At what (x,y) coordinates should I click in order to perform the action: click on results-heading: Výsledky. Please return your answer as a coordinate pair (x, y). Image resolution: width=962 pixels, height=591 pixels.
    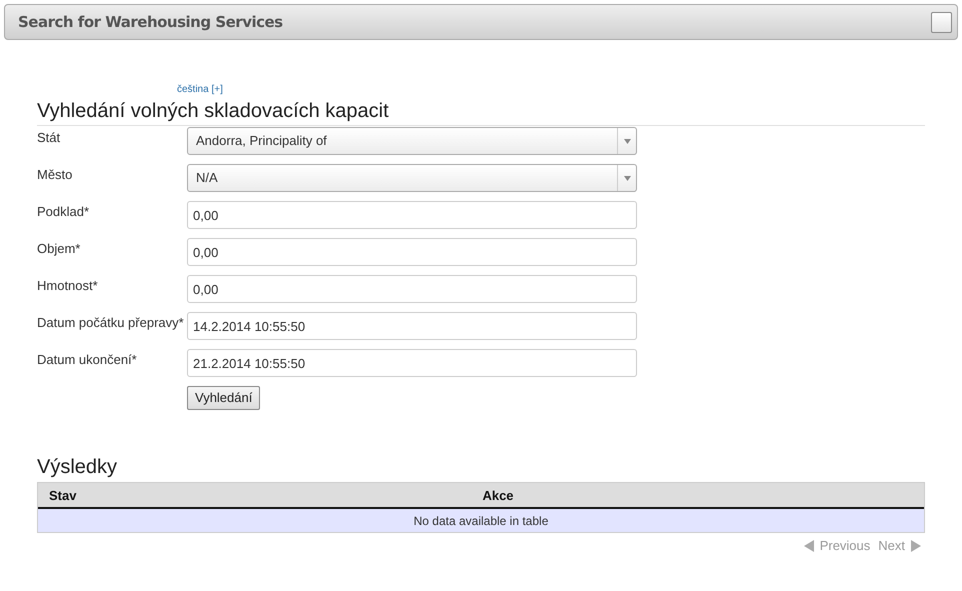
    Looking at the image, I should click on (77, 467).